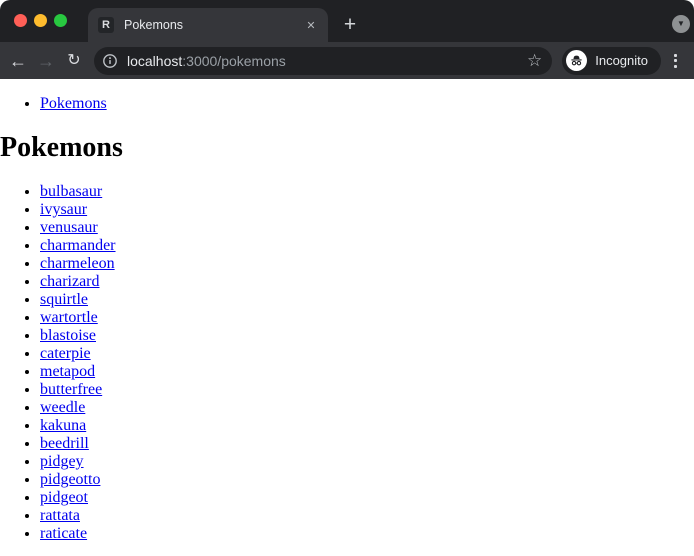  What do you see at coordinates (367, 498) in the screenshot?
I see `pokemon-list-item: pidgeot` at bounding box center [367, 498].